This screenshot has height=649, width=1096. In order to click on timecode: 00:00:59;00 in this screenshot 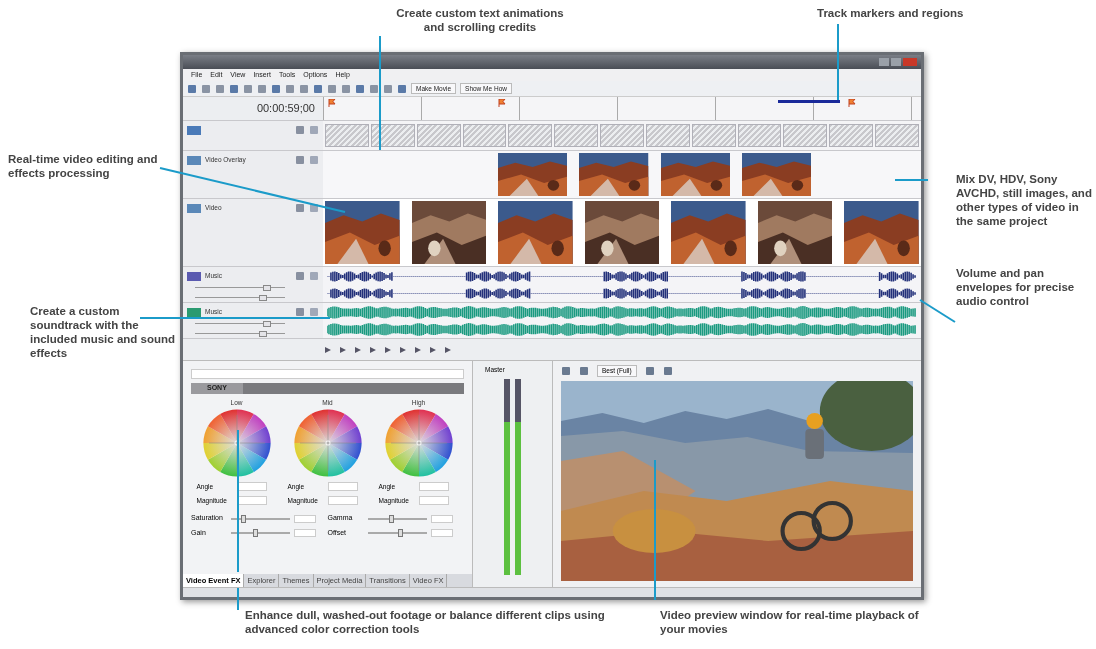, I will do `click(285, 109)`.